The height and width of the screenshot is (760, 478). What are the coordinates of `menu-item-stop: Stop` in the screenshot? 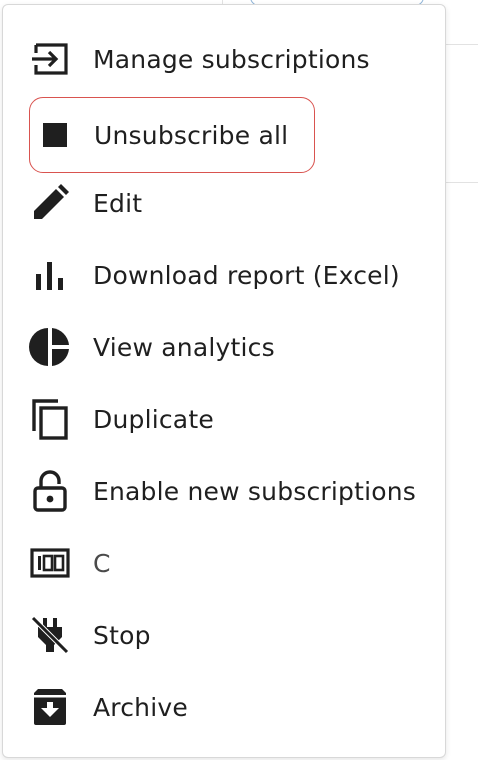 It's located at (219, 635).